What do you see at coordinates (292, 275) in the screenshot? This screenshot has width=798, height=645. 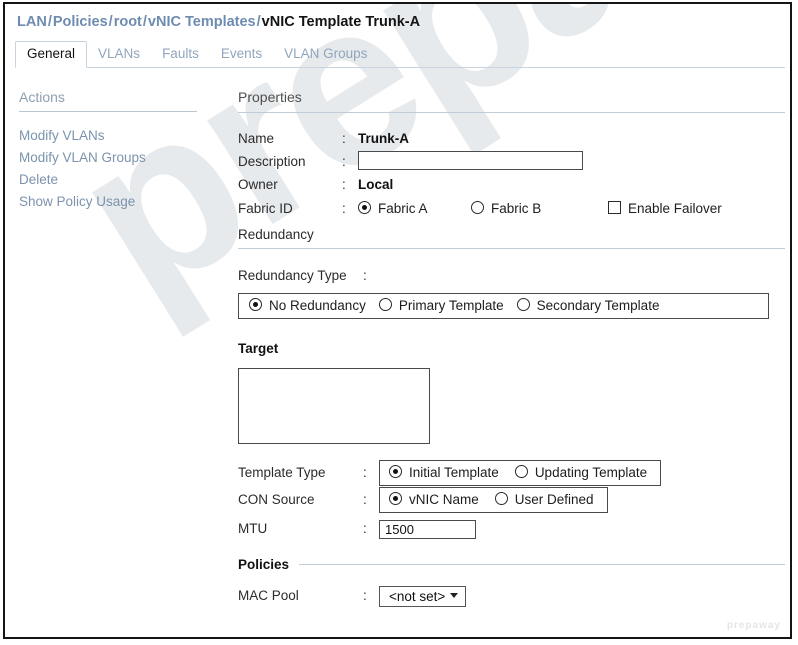 I see `redundancy-type-label: Redundancy Type` at bounding box center [292, 275].